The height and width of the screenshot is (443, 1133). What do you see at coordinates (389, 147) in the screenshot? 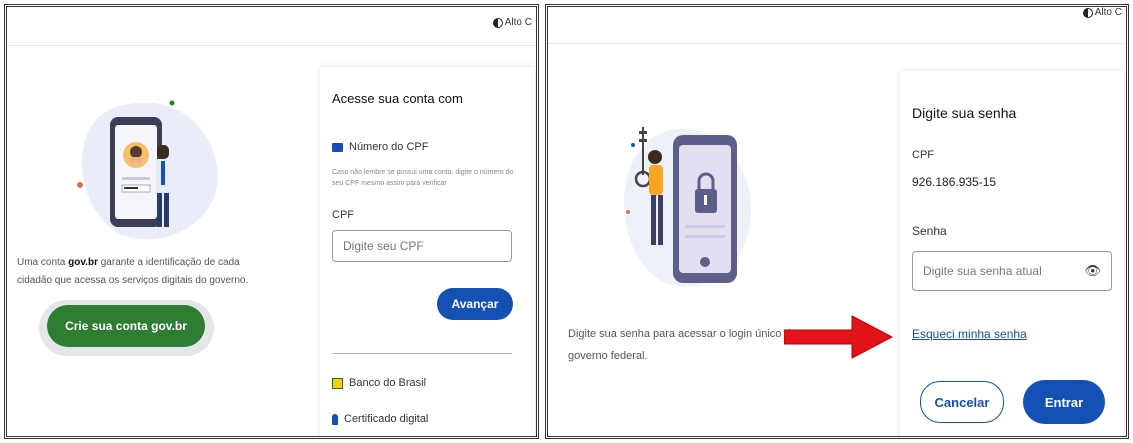
I see `cpf-option-label: Número do CPF` at bounding box center [389, 147].